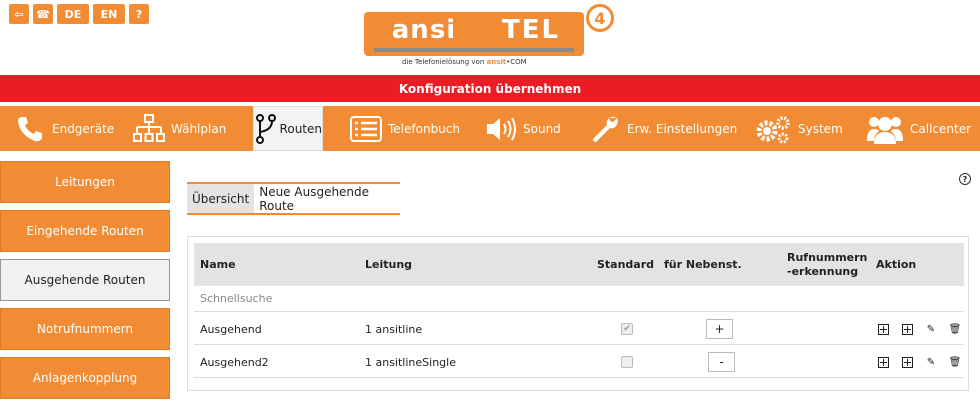 The image size is (980, 407). I want to click on tab-neue-ausgehende-route: Neue Ausgehende Route, so click(327, 198).